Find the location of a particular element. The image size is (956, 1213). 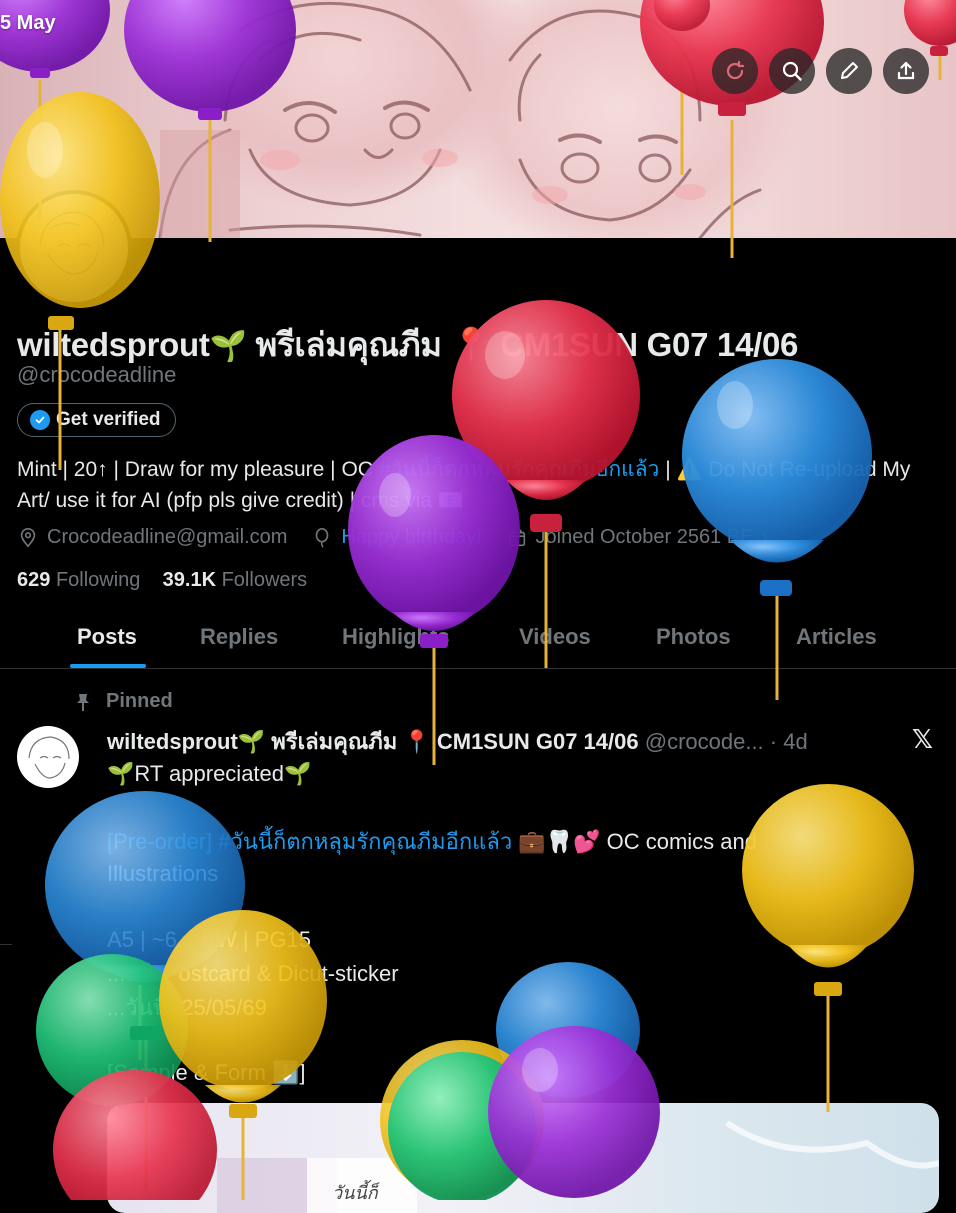

post-avatar-image is located at coordinates (49, 757).